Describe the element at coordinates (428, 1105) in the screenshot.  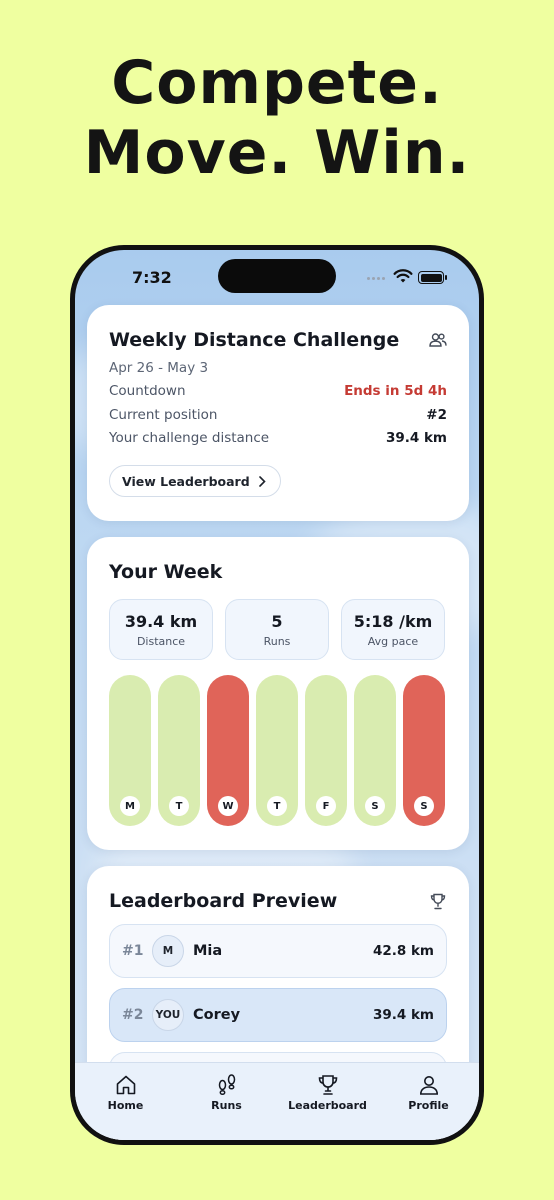
I see `tab-profile-label: Profile` at that location.